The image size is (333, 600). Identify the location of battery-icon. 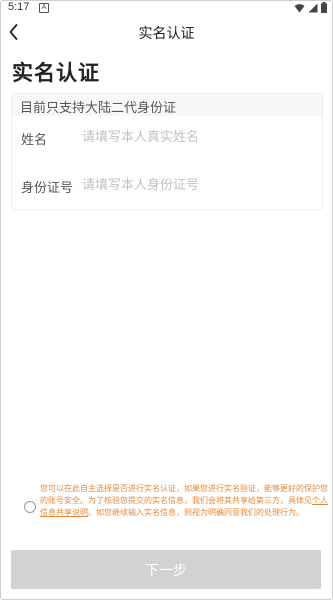
(324, 7).